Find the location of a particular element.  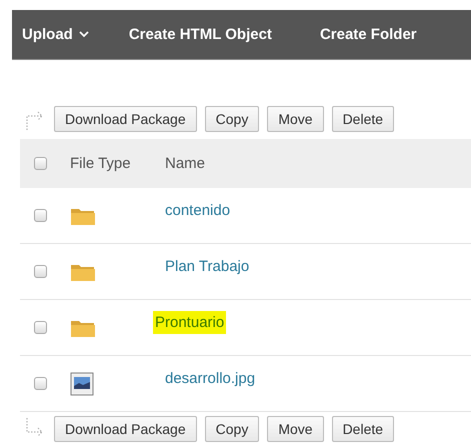

menu-button: Upload is located at coordinates (55, 34).